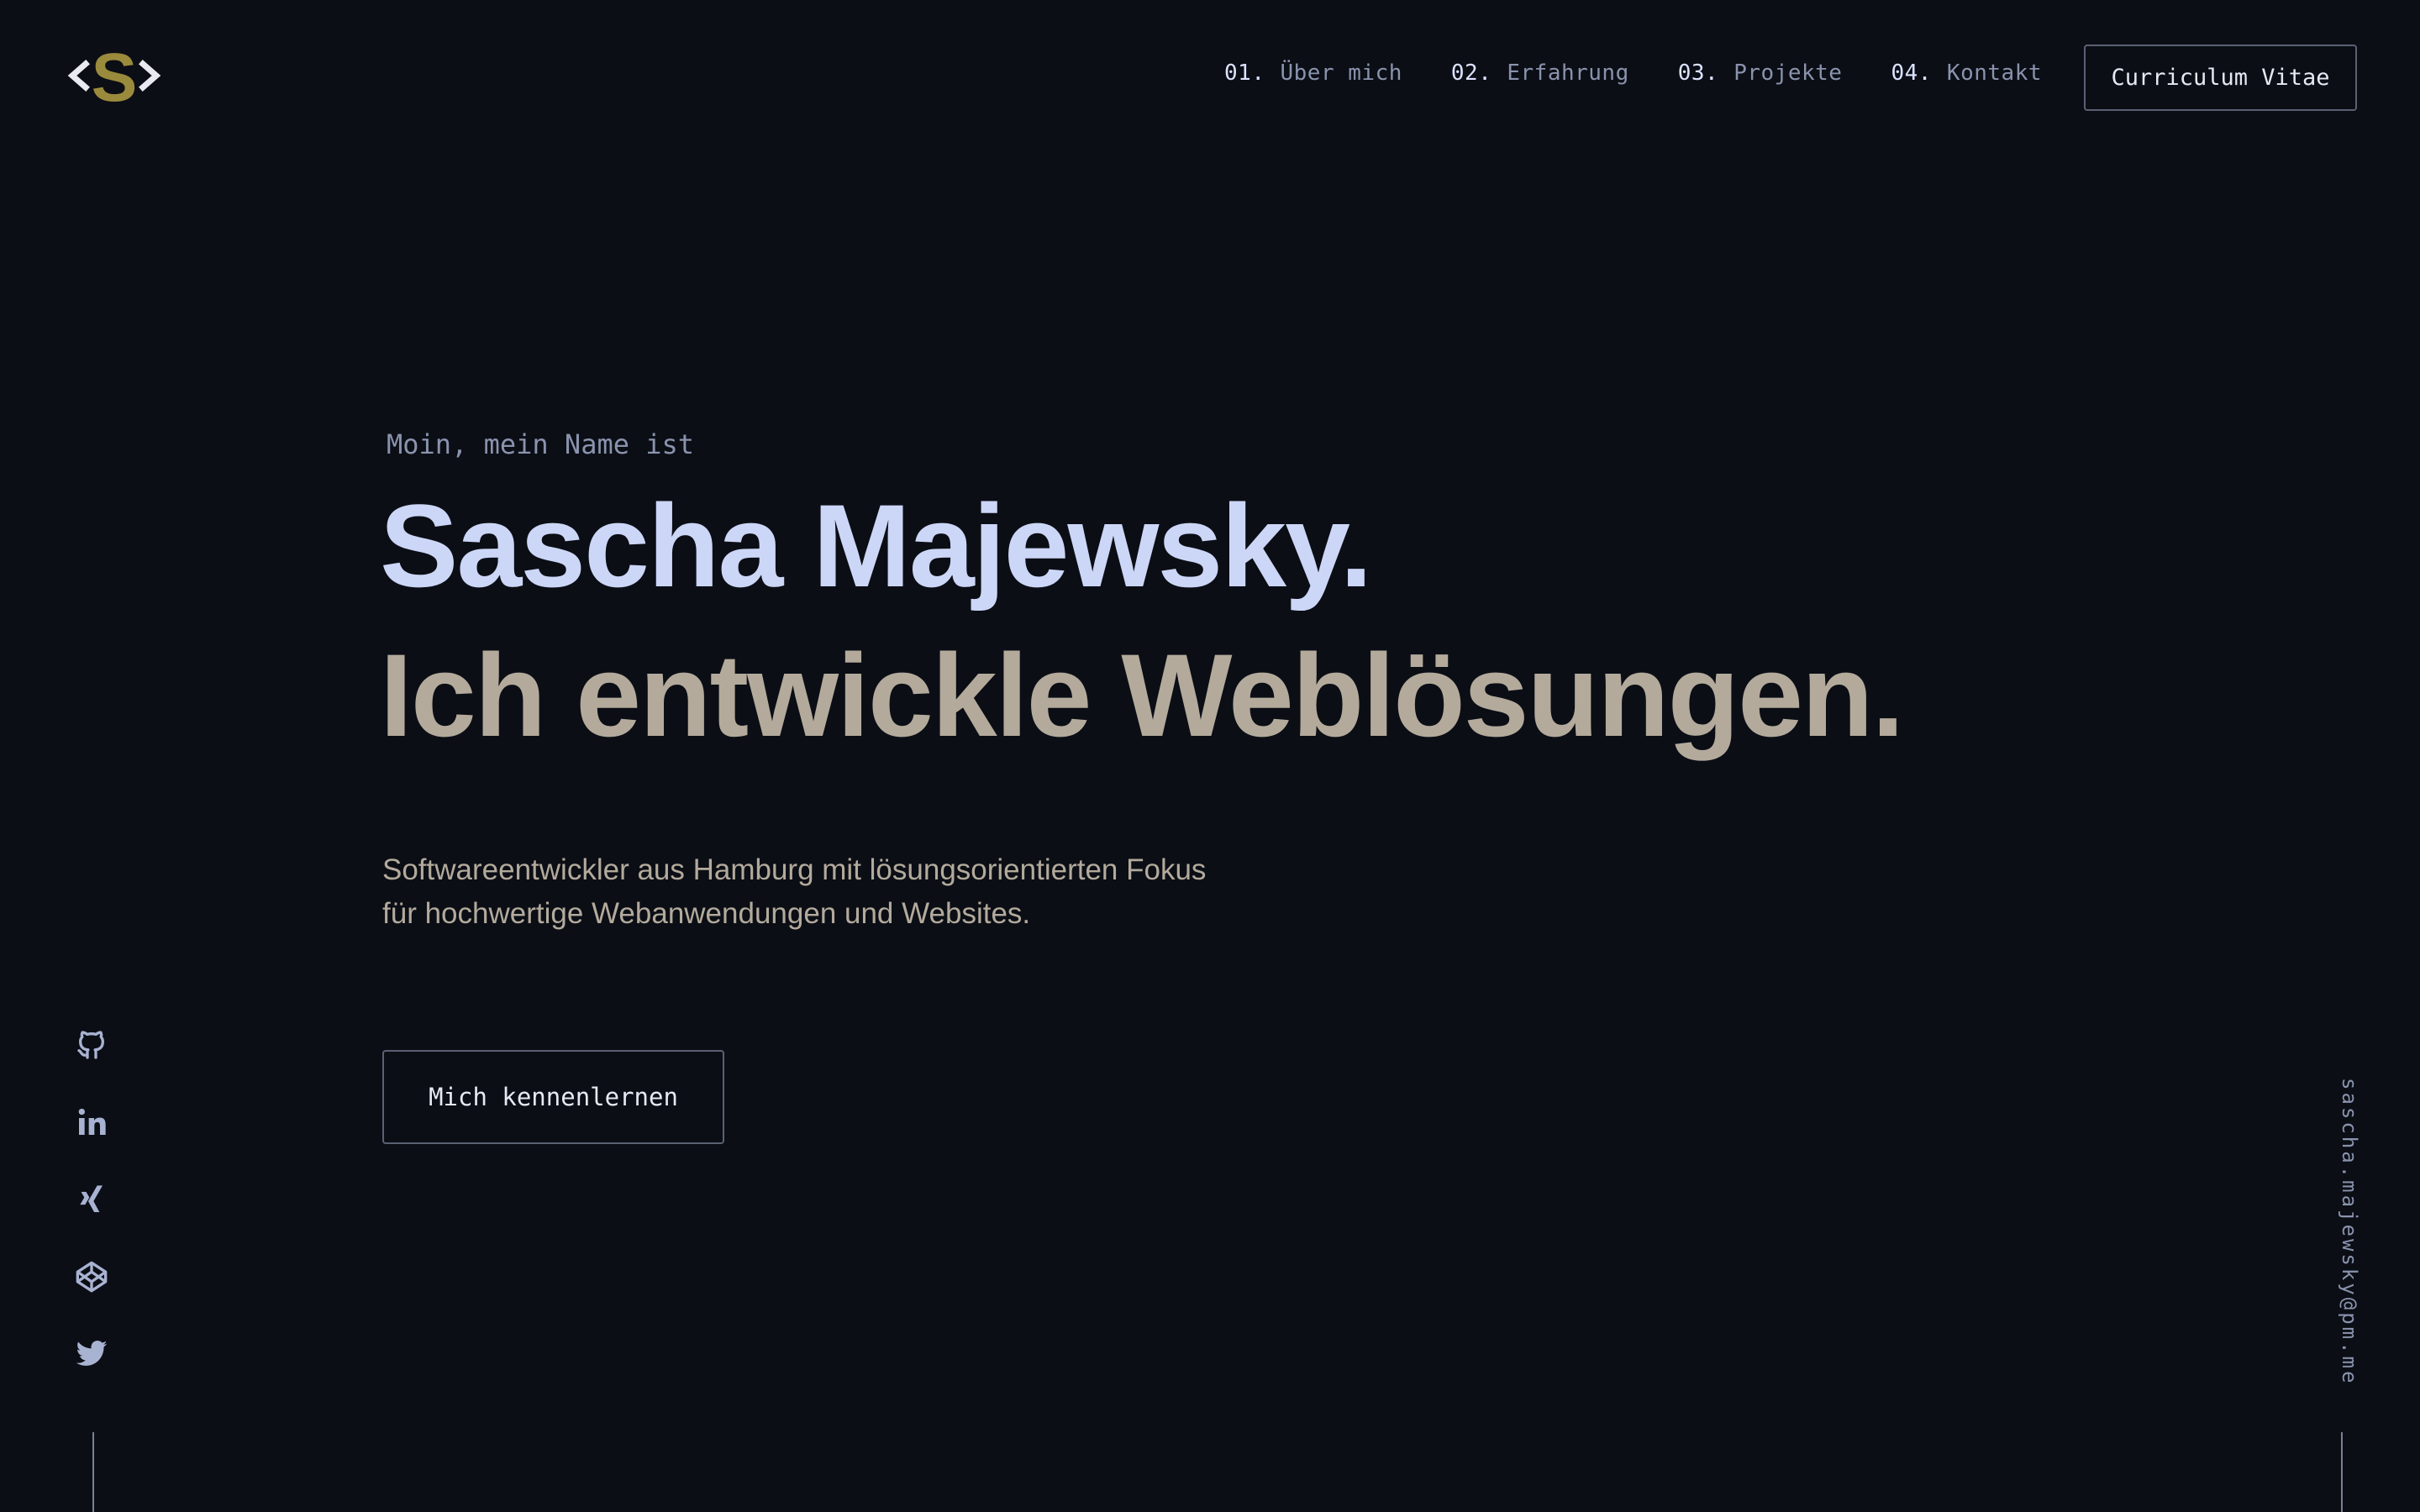 The height and width of the screenshot is (1512, 2420). What do you see at coordinates (1341, 73) in the screenshot?
I see `nav-item-label: Über mich` at bounding box center [1341, 73].